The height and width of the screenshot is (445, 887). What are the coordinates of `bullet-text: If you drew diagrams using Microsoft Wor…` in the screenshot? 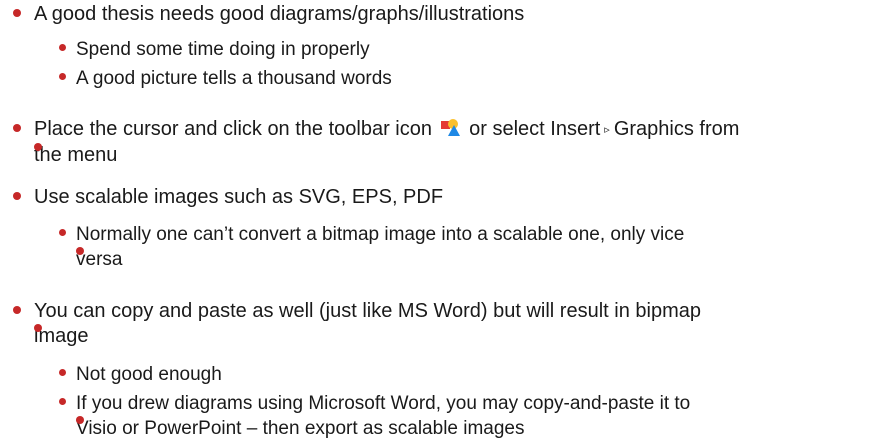 It's located at (383, 403).